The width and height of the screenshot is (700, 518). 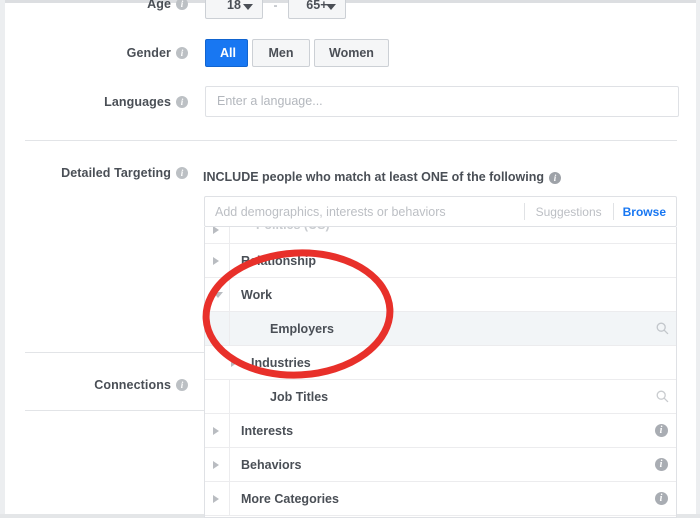 What do you see at coordinates (182, 384) in the screenshot?
I see `connections-info-icon: i` at bounding box center [182, 384].